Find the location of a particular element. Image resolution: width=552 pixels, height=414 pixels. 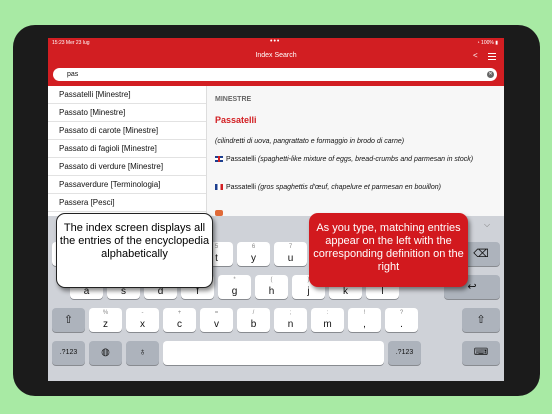

france-flag-icon is located at coordinates (219, 187).